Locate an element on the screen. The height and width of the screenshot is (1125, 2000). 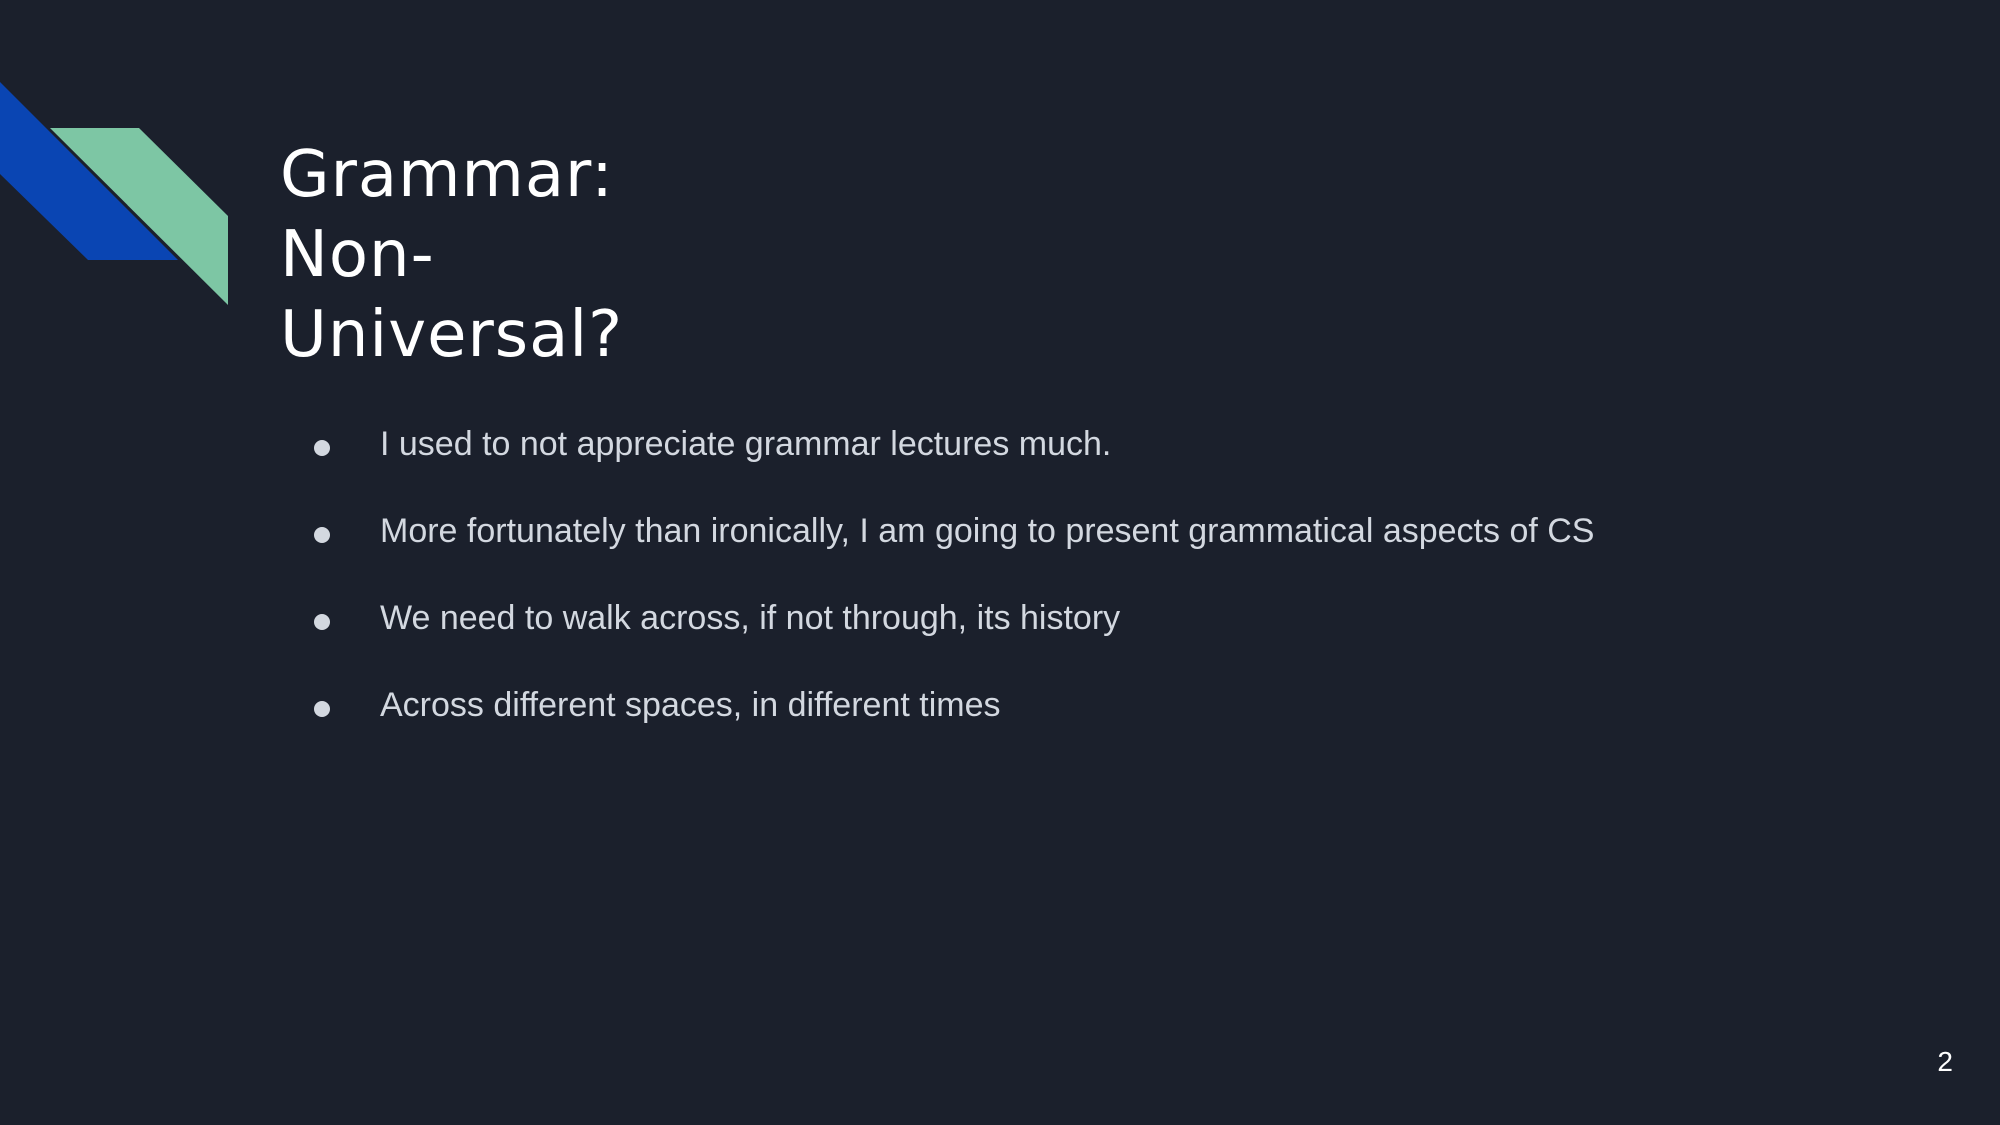
title-line: Grammar: is located at coordinates (447, 175).